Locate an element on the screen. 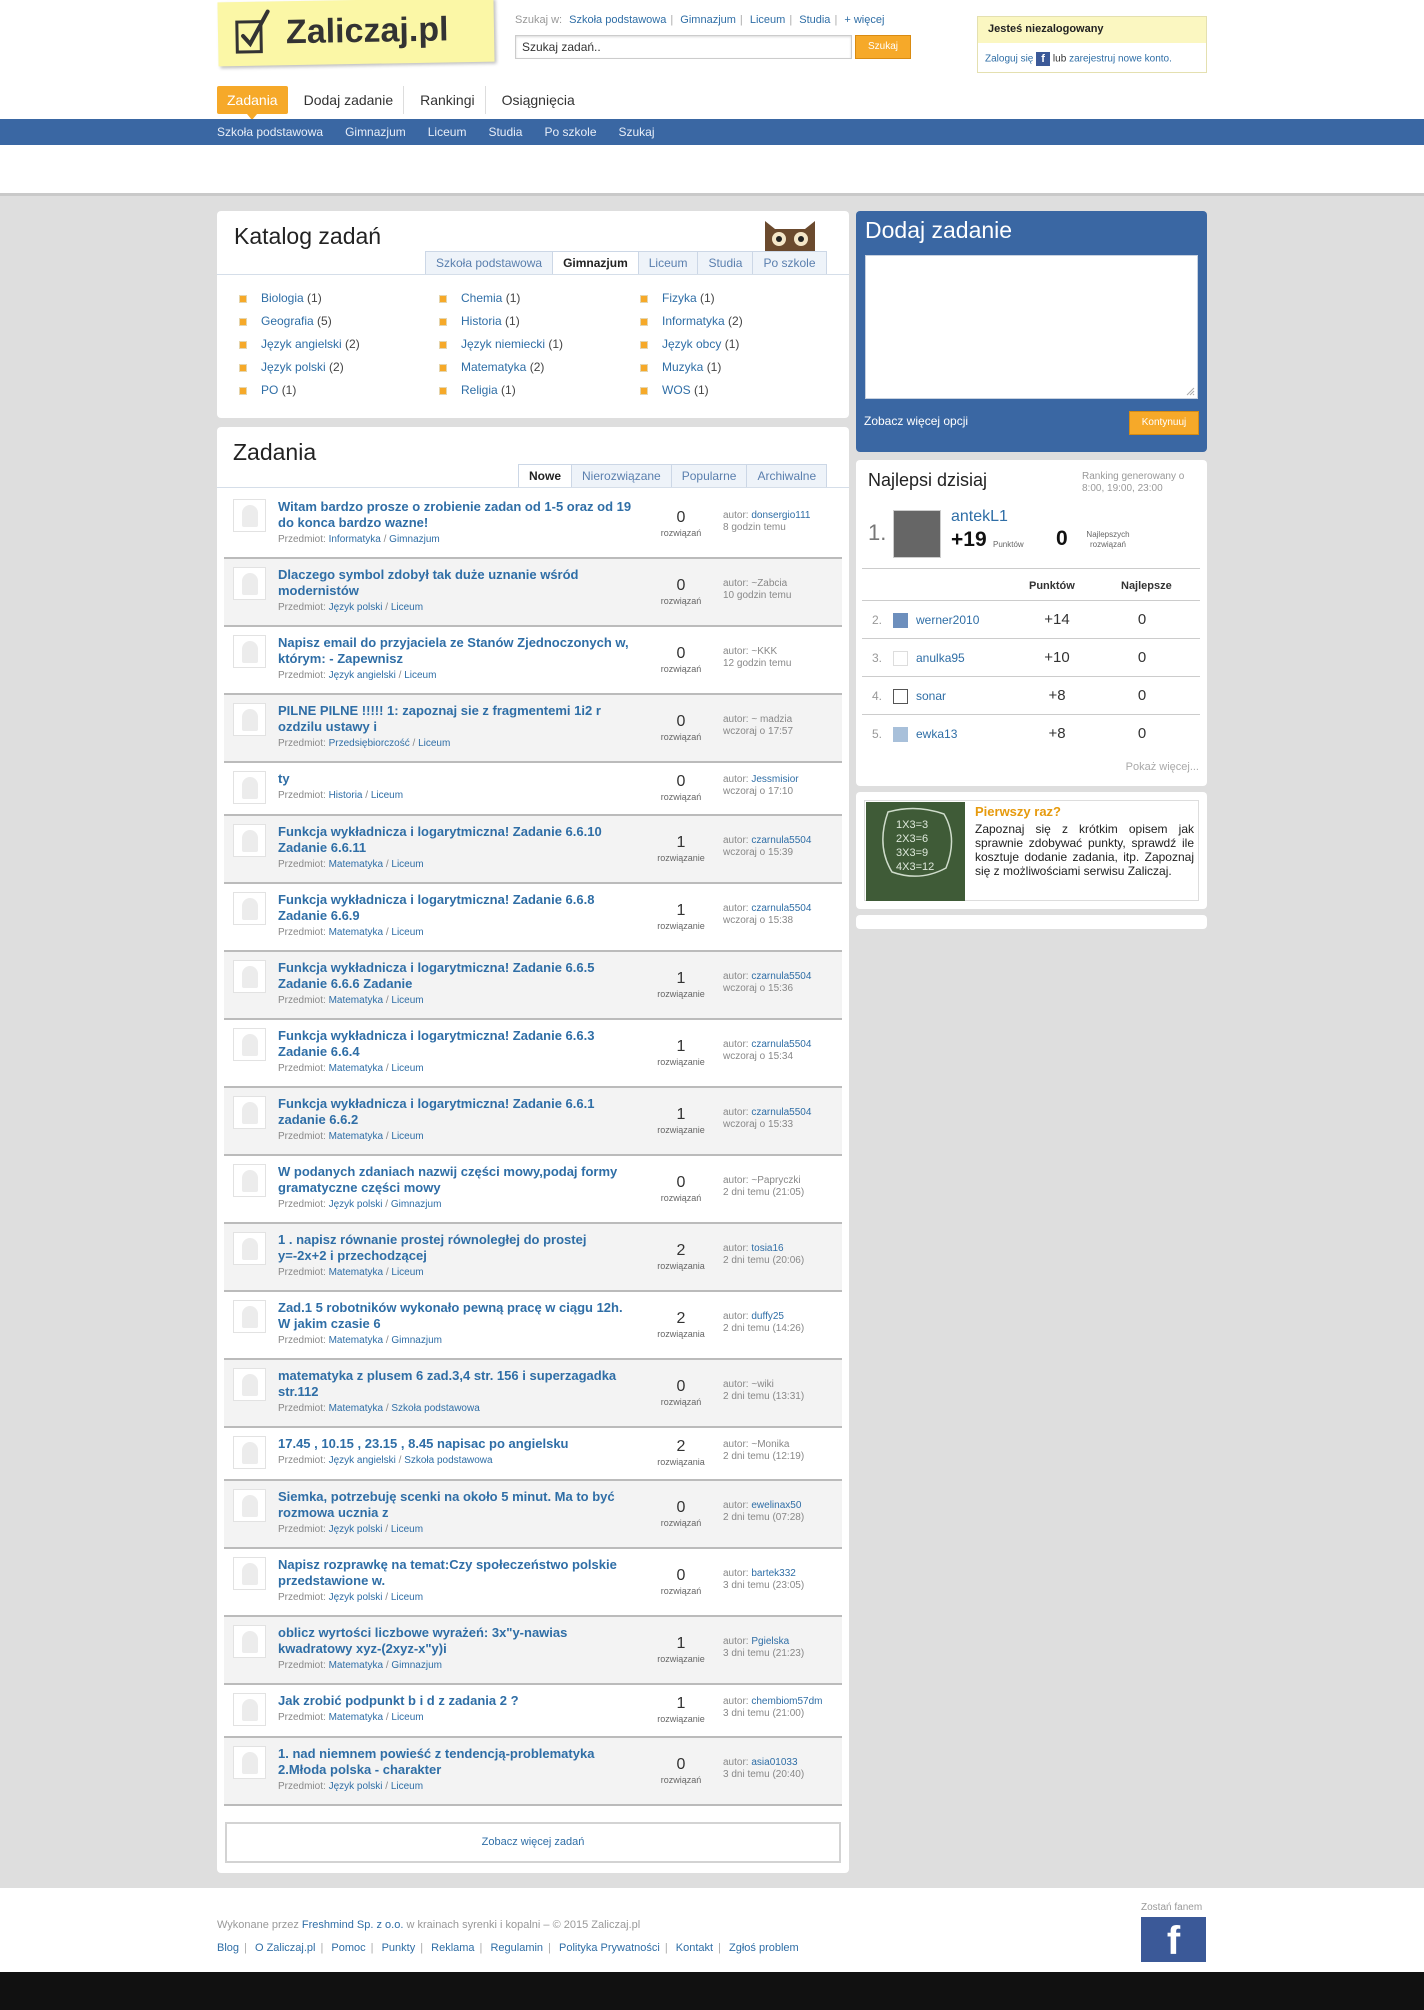 Image resolution: width=1424 pixels, height=2010 pixels. tab-new: Nowe is located at coordinates (545, 475).